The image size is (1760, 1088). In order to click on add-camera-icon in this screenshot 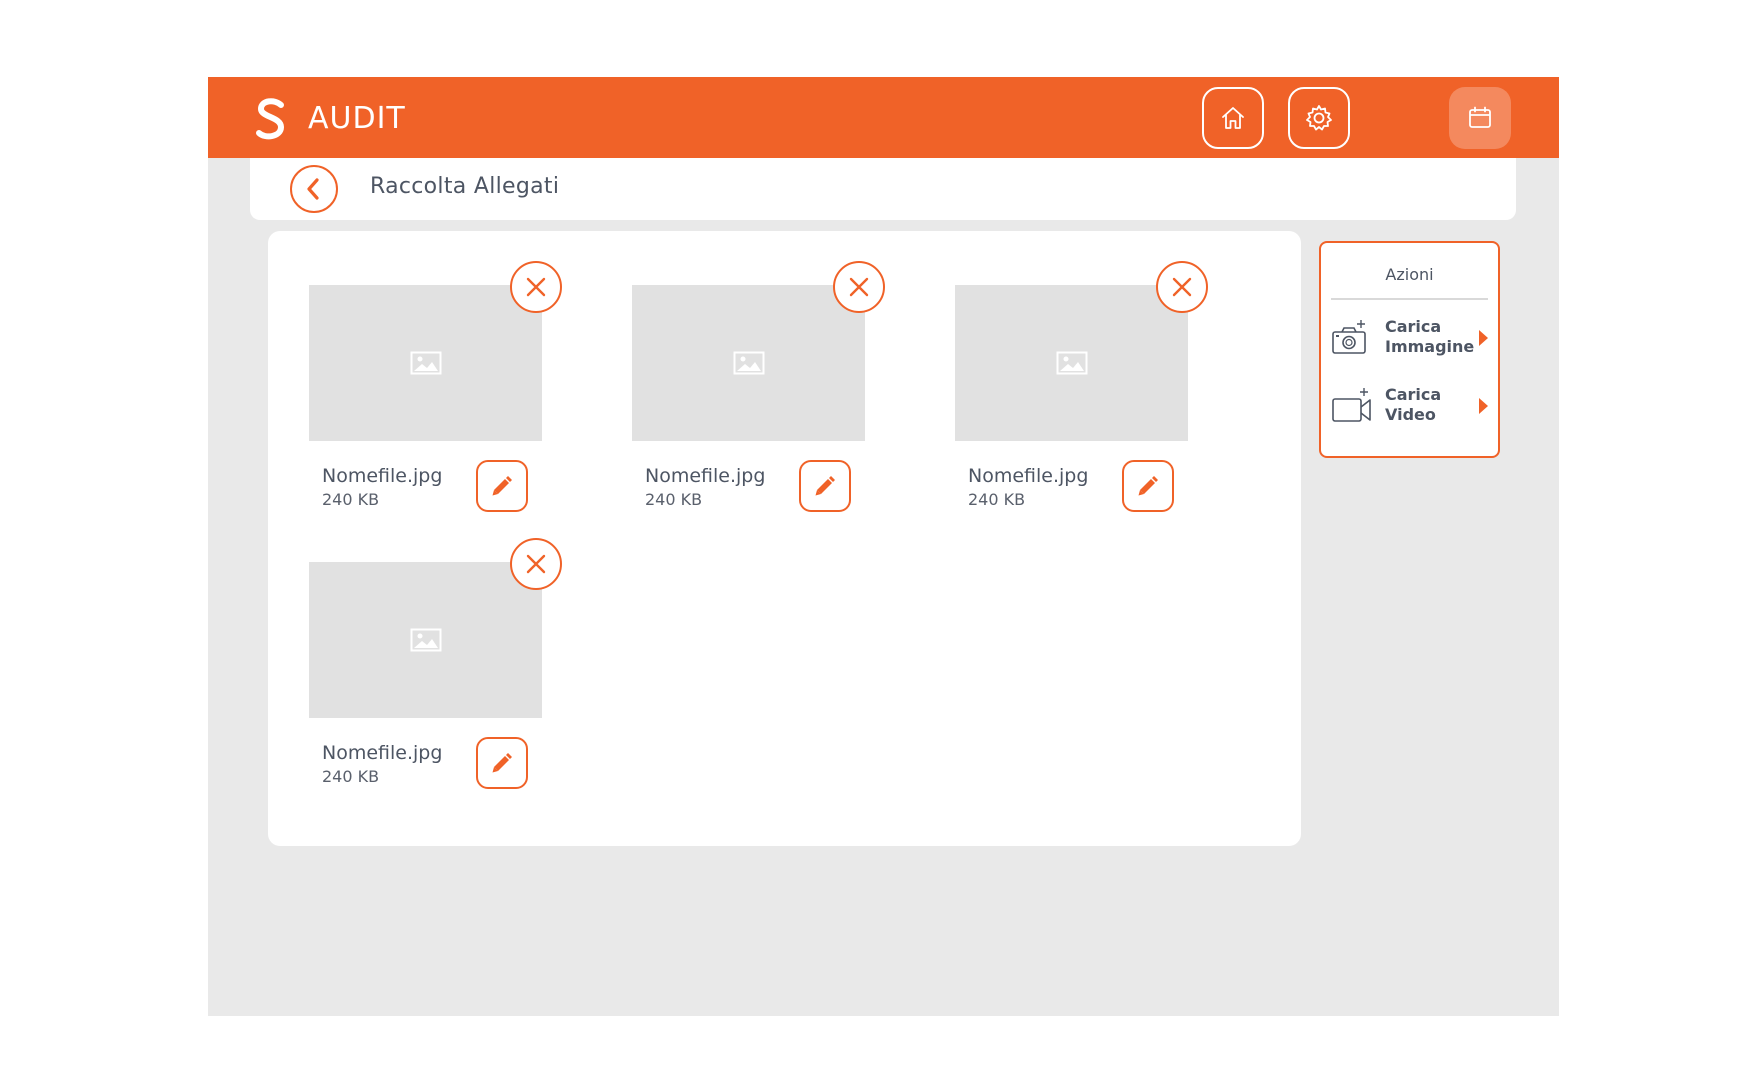, I will do `click(1349, 337)`.